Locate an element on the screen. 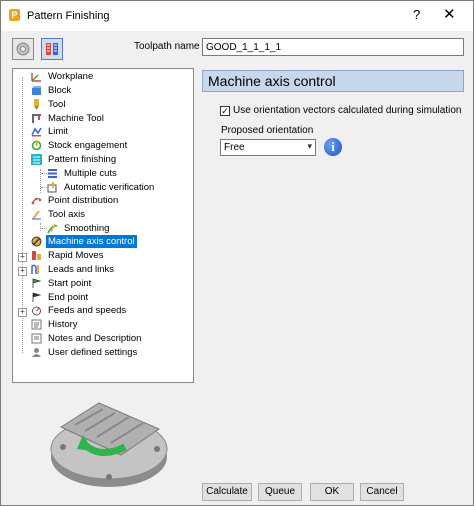 The width and height of the screenshot is (474, 506). tool-axis-icon is located at coordinates (36, 215).